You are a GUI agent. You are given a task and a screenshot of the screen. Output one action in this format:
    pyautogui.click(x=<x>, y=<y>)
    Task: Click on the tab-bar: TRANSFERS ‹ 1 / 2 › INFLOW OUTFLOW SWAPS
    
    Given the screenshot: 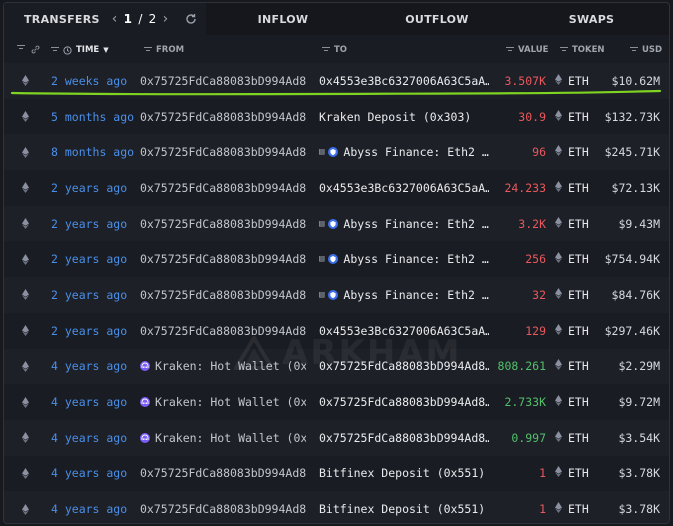 What is the action you would take?
    pyautogui.click(x=336, y=19)
    